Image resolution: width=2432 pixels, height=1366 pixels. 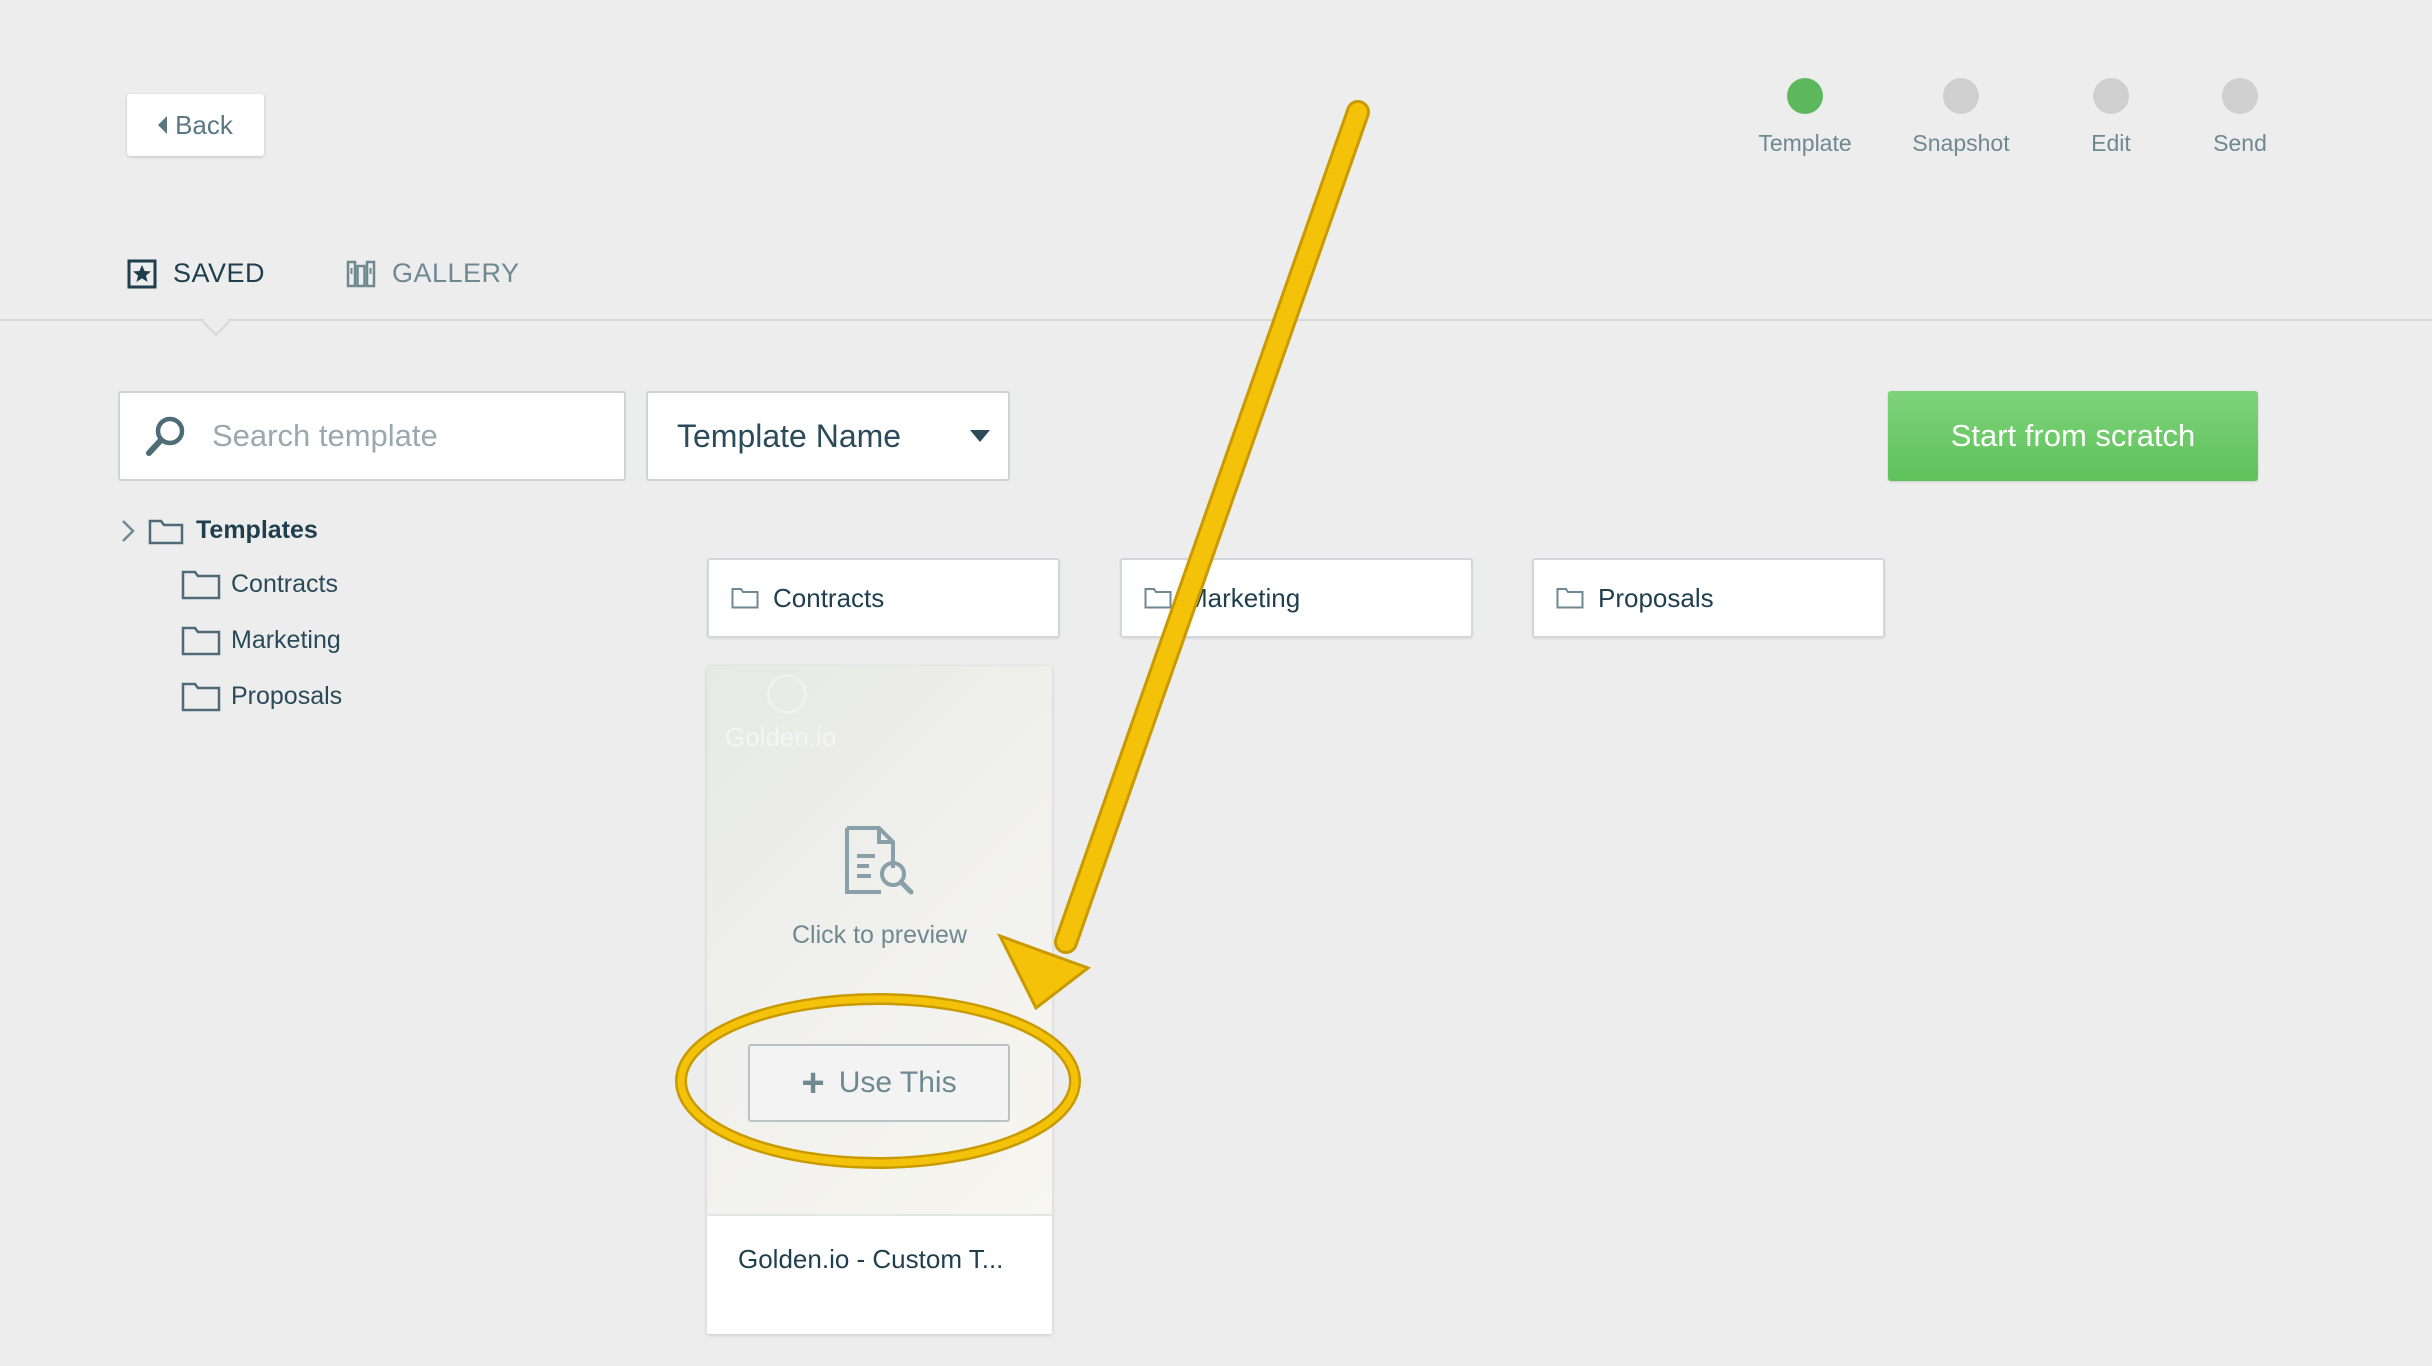 I want to click on step-send: Send, so click(x=2240, y=117).